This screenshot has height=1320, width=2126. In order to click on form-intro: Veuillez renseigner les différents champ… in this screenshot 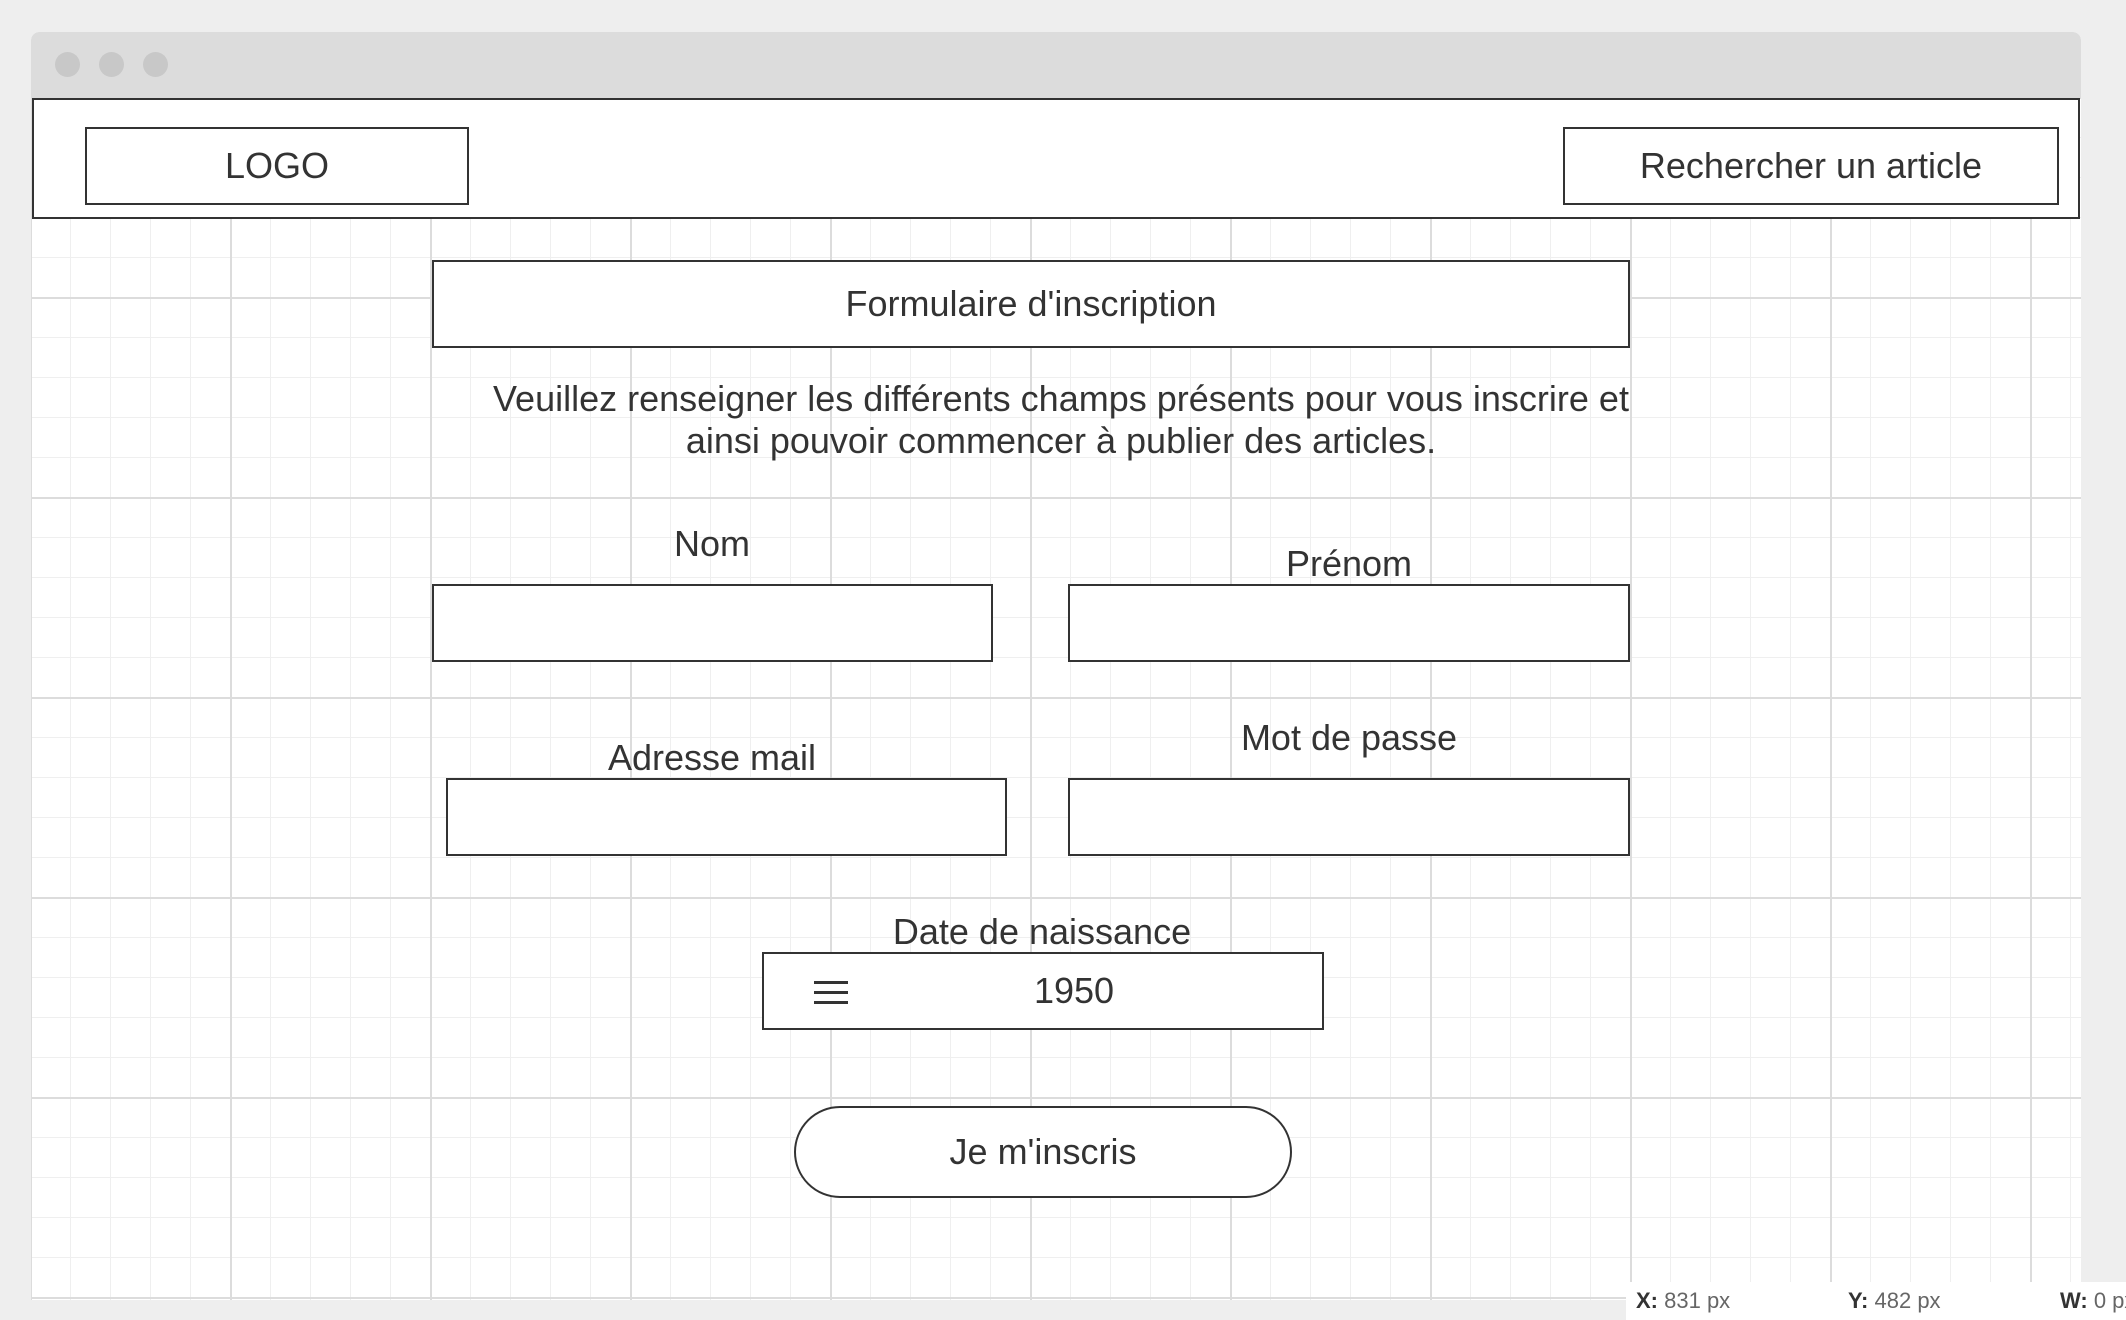, I will do `click(1061, 420)`.